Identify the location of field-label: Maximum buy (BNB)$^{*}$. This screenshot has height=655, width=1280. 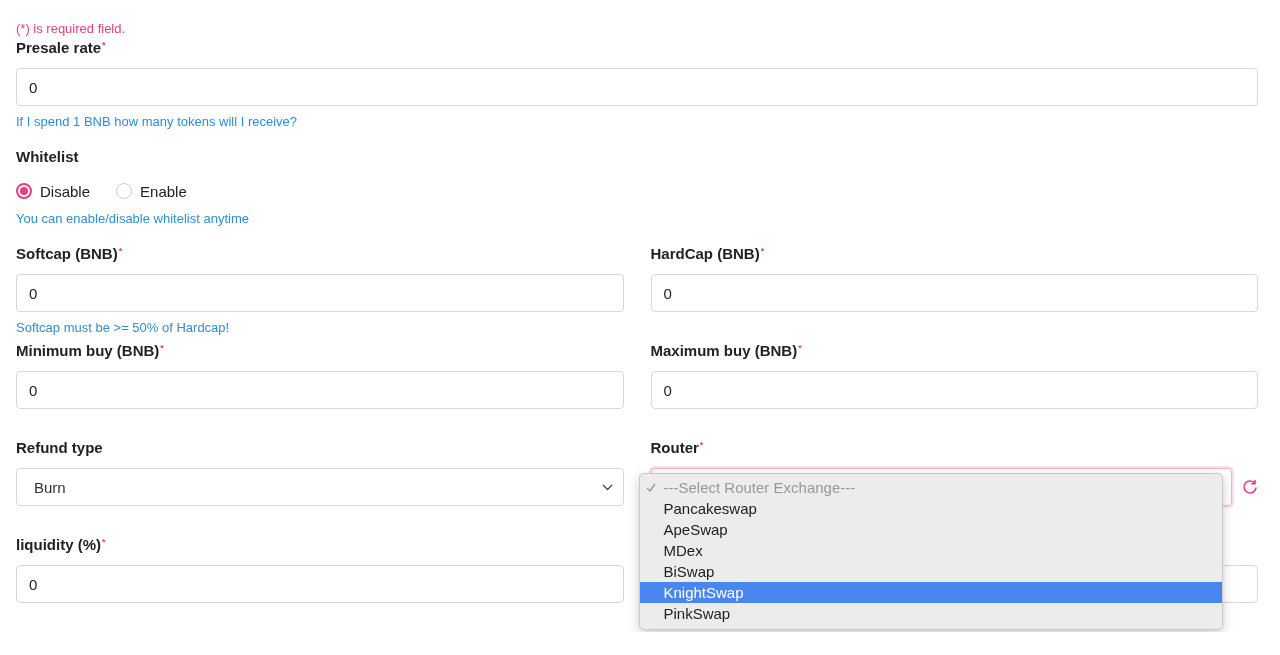
(726, 351).